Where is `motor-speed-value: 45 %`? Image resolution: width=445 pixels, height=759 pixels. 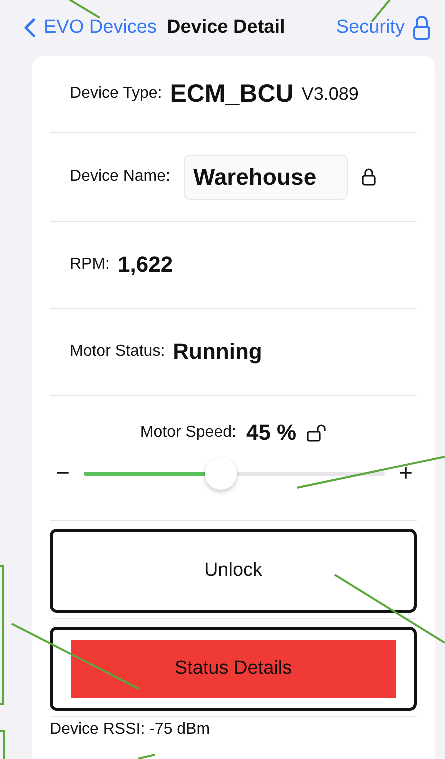 motor-speed-value: 45 % is located at coordinates (271, 433).